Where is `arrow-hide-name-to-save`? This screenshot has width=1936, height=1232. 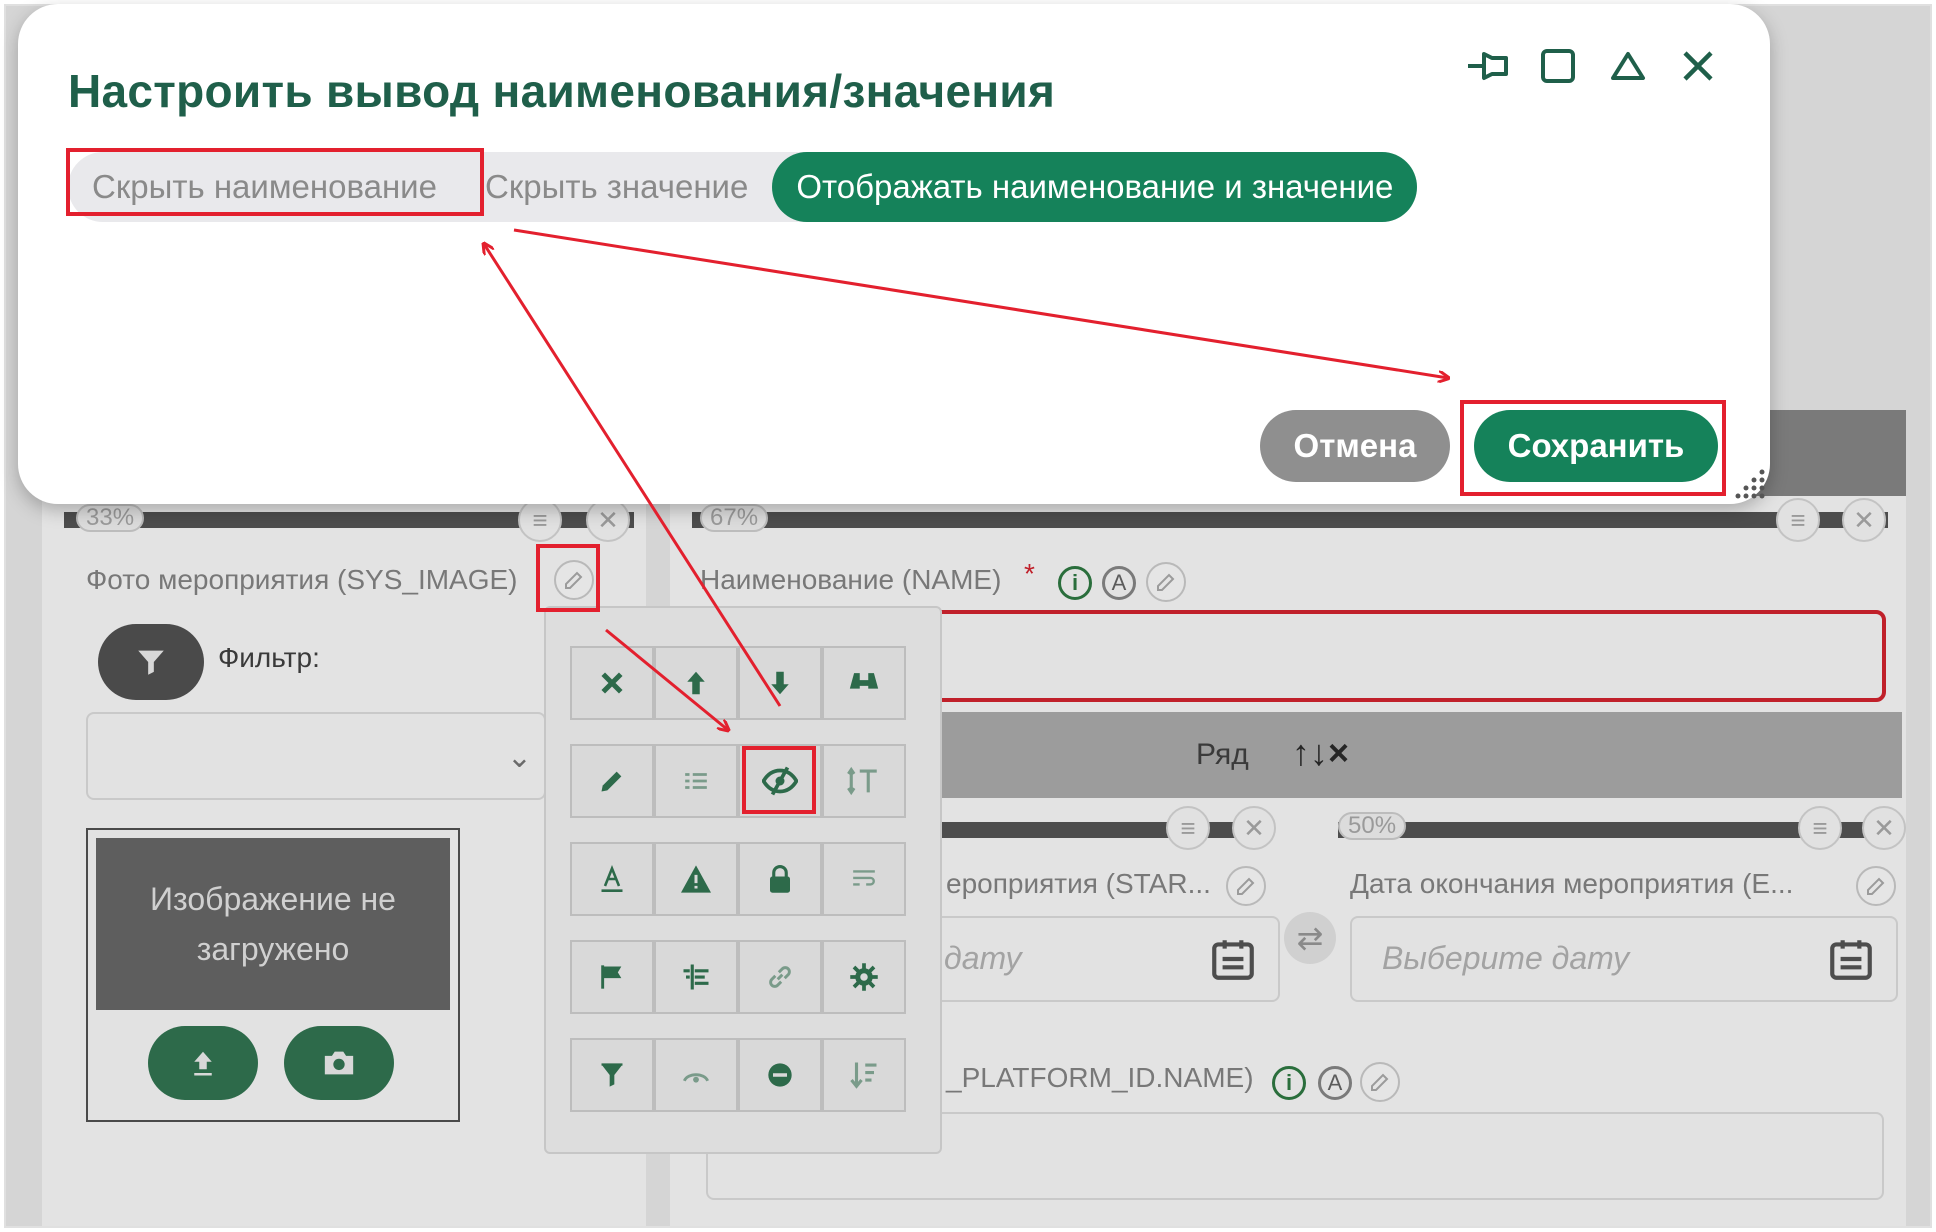 arrow-hide-name-to-save is located at coordinates (980, 303).